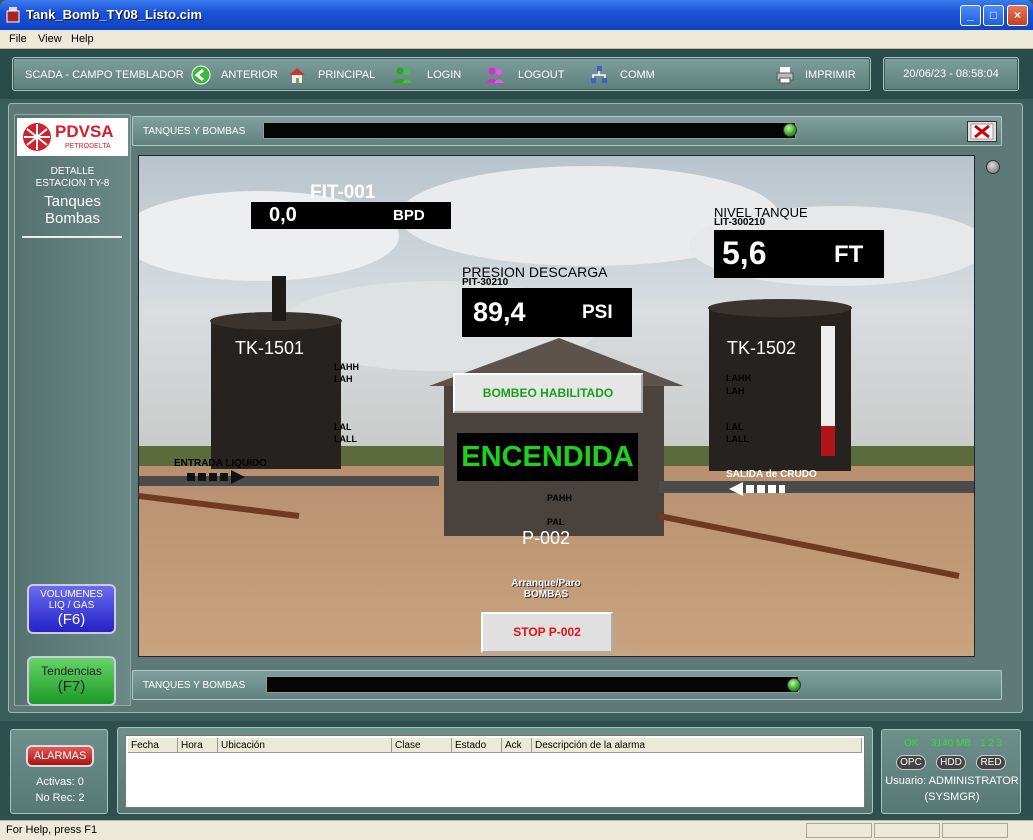 The width and height of the screenshot is (1033, 840). Describe the element at coordinates (830, 75) in the screenshot. I see `imprimir-button: IMPRIMIR` at that location.